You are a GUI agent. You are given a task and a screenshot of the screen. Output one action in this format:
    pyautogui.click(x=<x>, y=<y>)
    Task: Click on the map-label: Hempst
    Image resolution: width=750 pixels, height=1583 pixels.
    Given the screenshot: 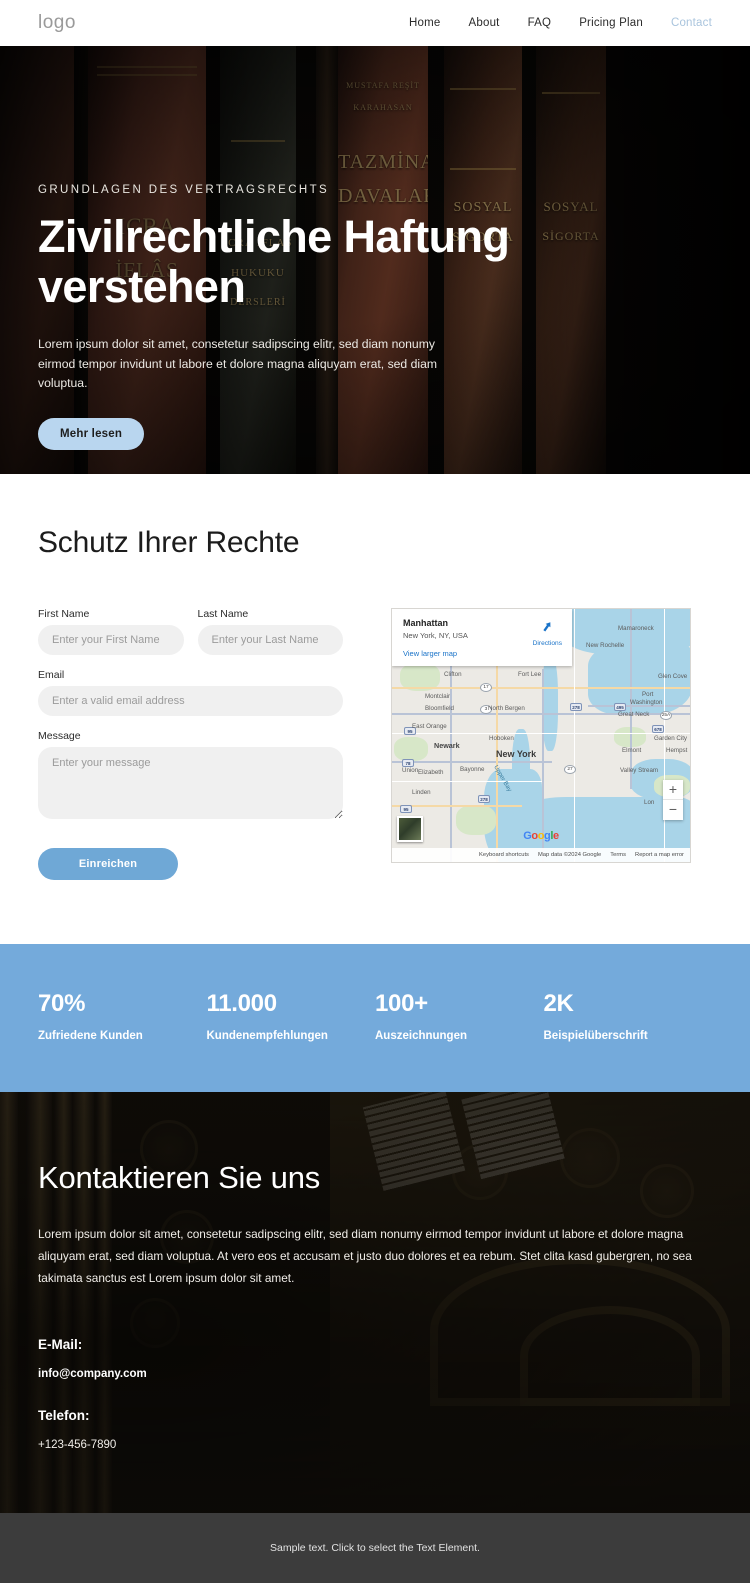 What is the action you would take?
    pyautogui.click(x=677, y=750)
    